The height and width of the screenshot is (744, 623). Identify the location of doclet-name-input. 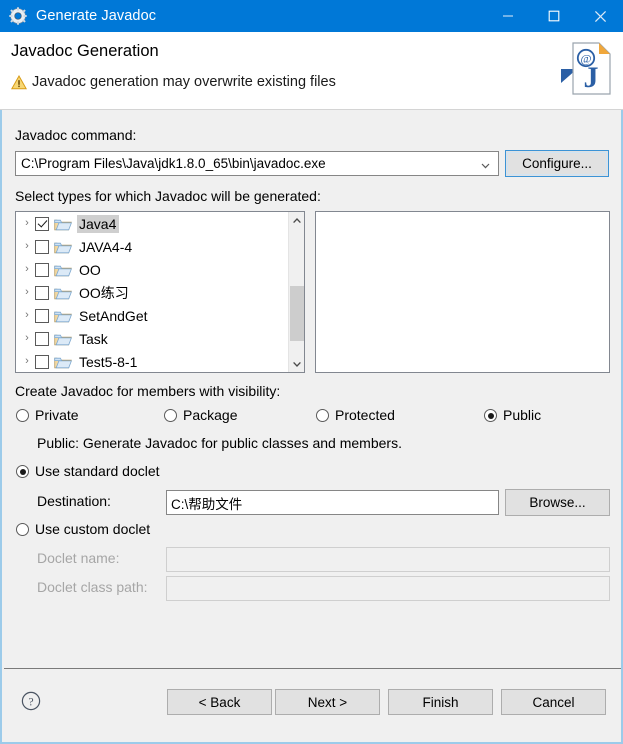
(388, 559).